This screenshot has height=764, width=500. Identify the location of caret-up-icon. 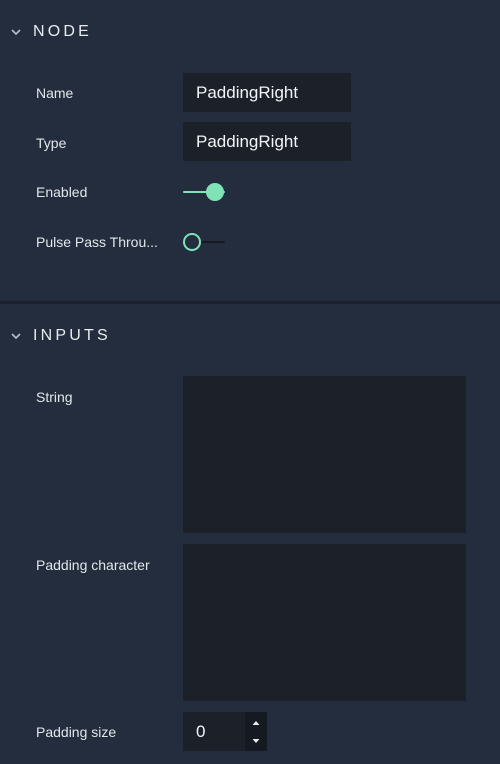
(256, 722).